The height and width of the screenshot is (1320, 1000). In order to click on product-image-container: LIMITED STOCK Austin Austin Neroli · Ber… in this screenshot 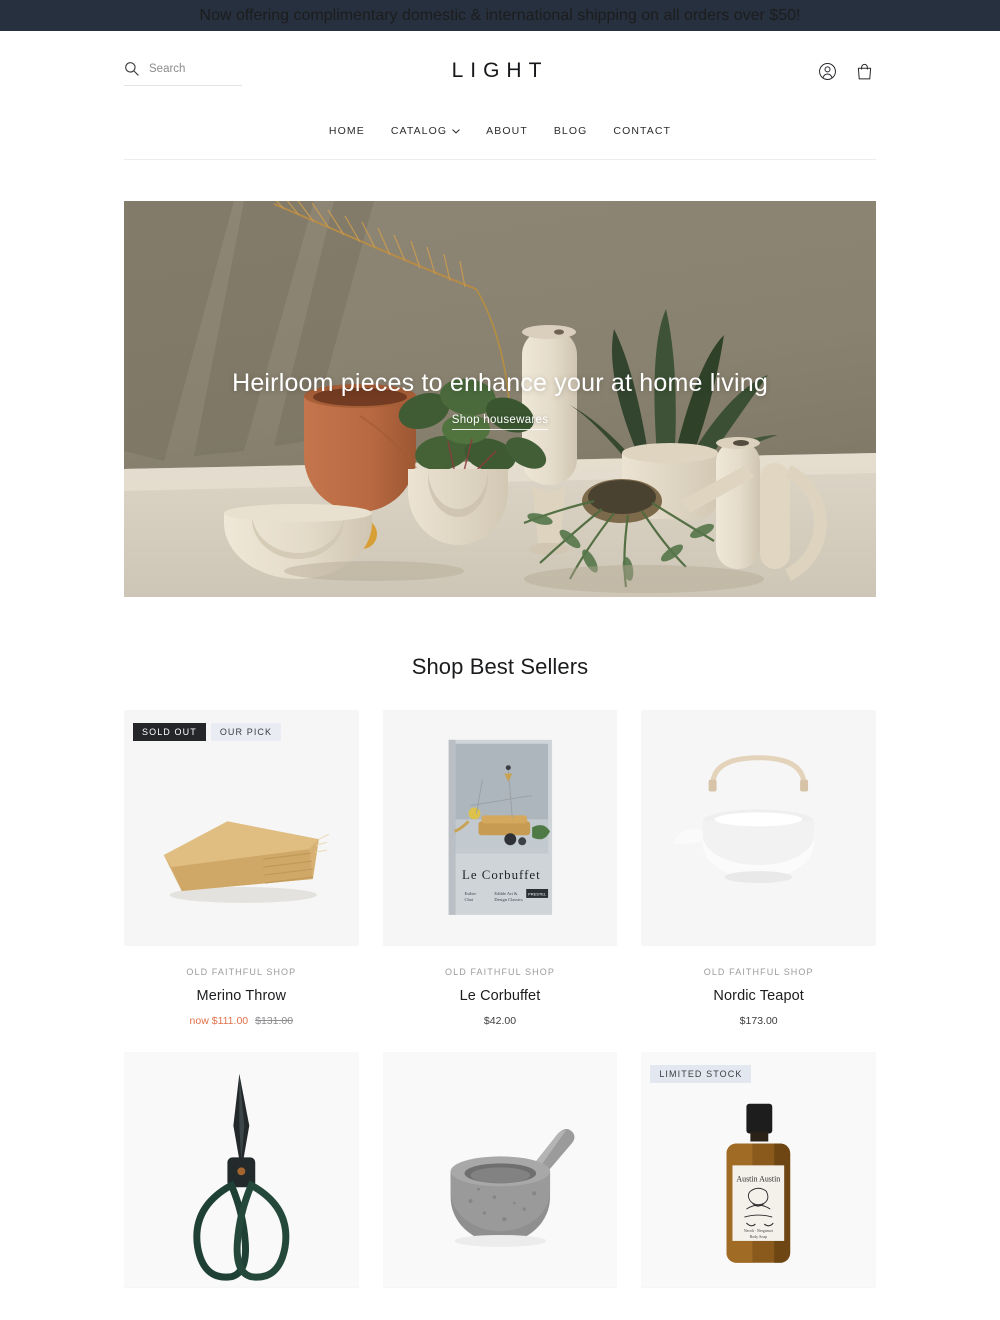, I will do `click(758, 1170)`.